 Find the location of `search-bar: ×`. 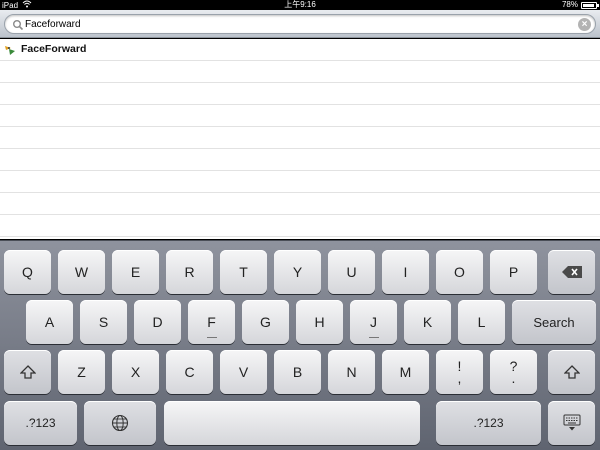

search-bar: × is located at coordinates (300, 24).